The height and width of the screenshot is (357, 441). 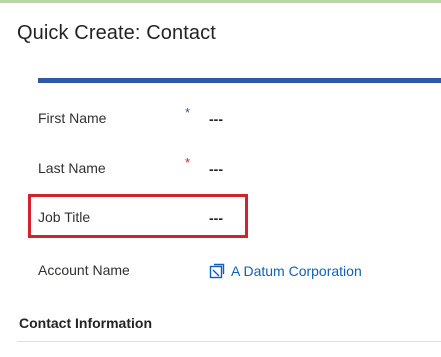 What do you see at coordinates (188, 112) in the screenshot?
I see `recommended-marker: *` at bounding box center [188, 112].